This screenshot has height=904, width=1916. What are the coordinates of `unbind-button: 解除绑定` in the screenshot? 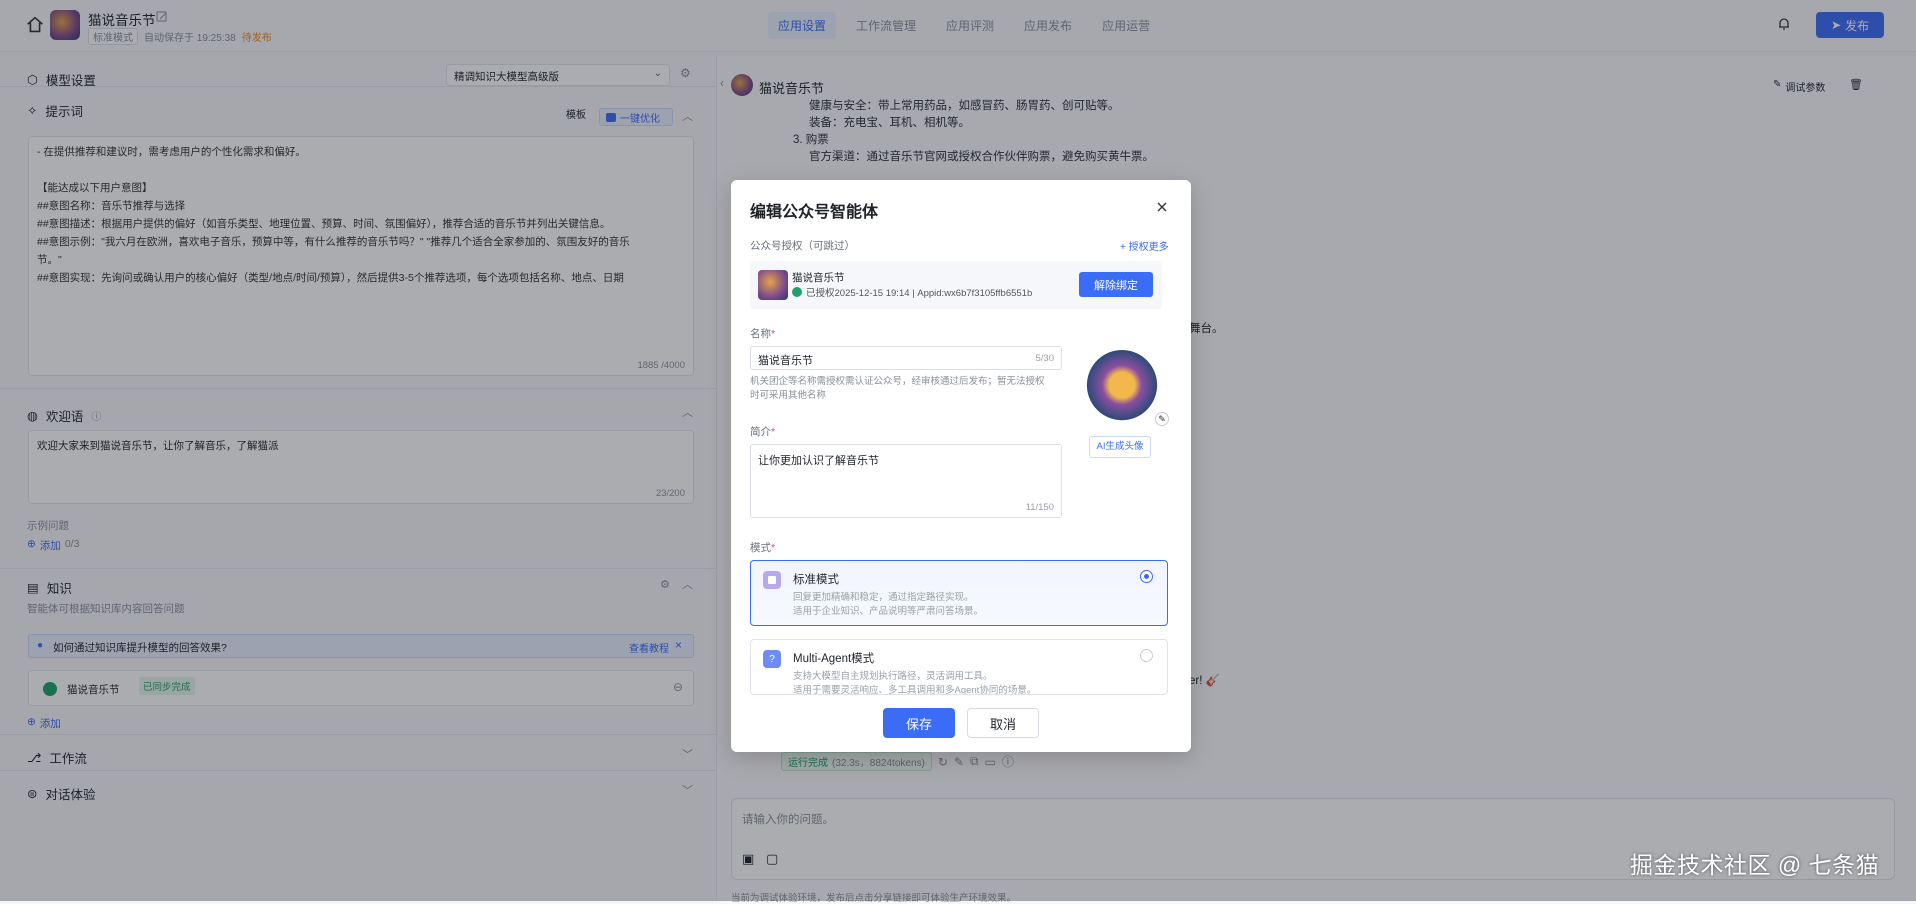 It's located at (1116, 284).